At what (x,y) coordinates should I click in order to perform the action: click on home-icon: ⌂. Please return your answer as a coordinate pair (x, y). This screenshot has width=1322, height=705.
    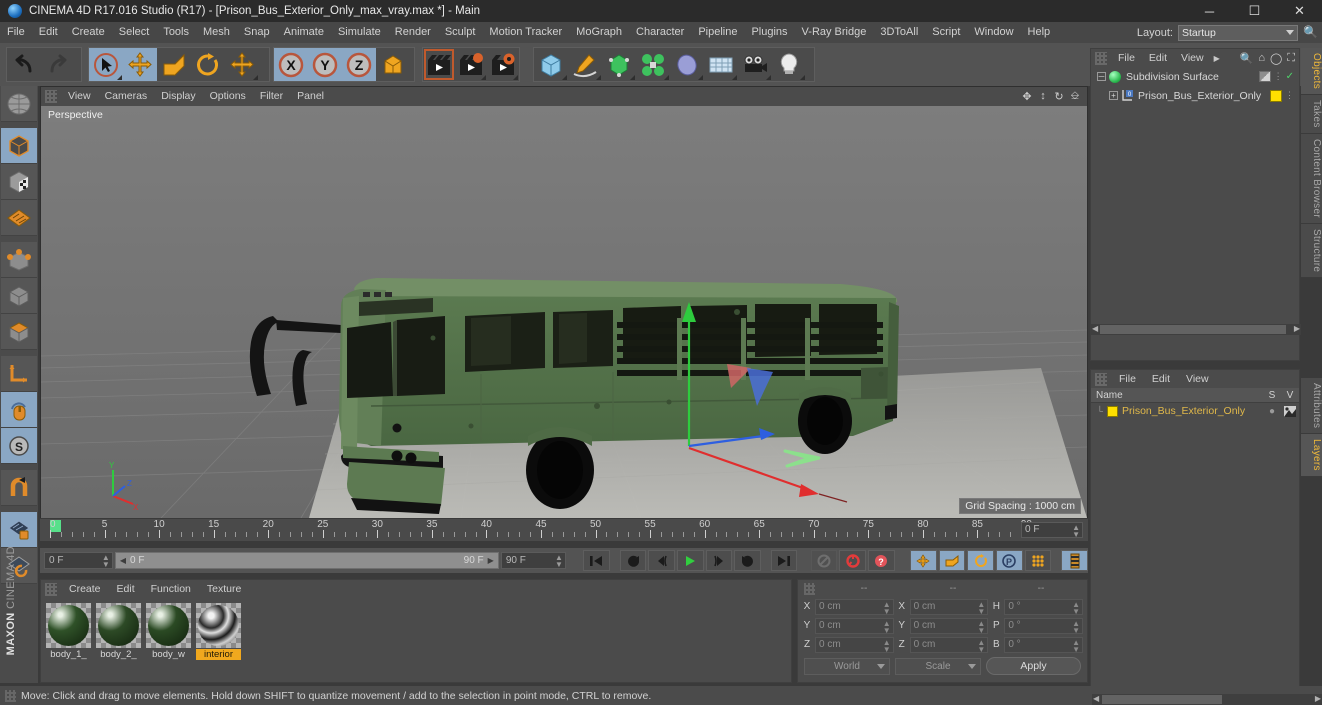
    Looking at the image, I should click on (1261, 58).